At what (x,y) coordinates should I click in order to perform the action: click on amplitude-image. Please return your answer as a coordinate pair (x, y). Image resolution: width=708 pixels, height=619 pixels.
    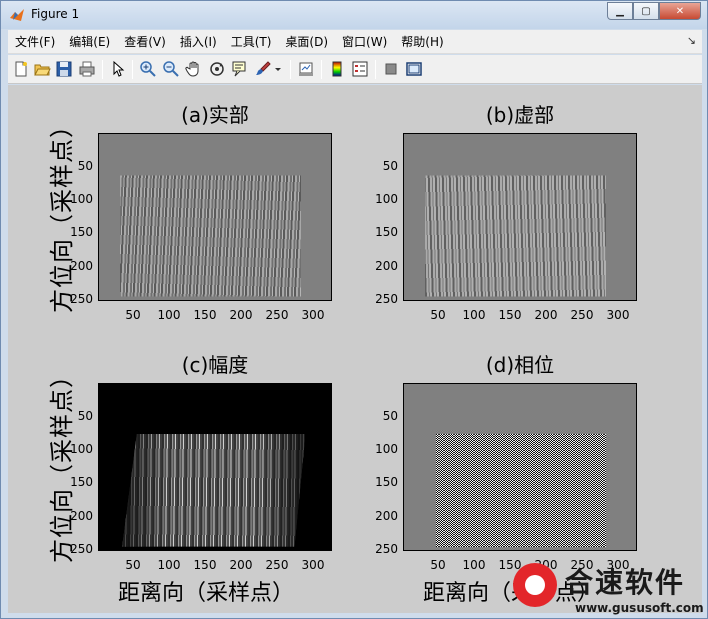
    Looking at the image, I should click on (214, 490).